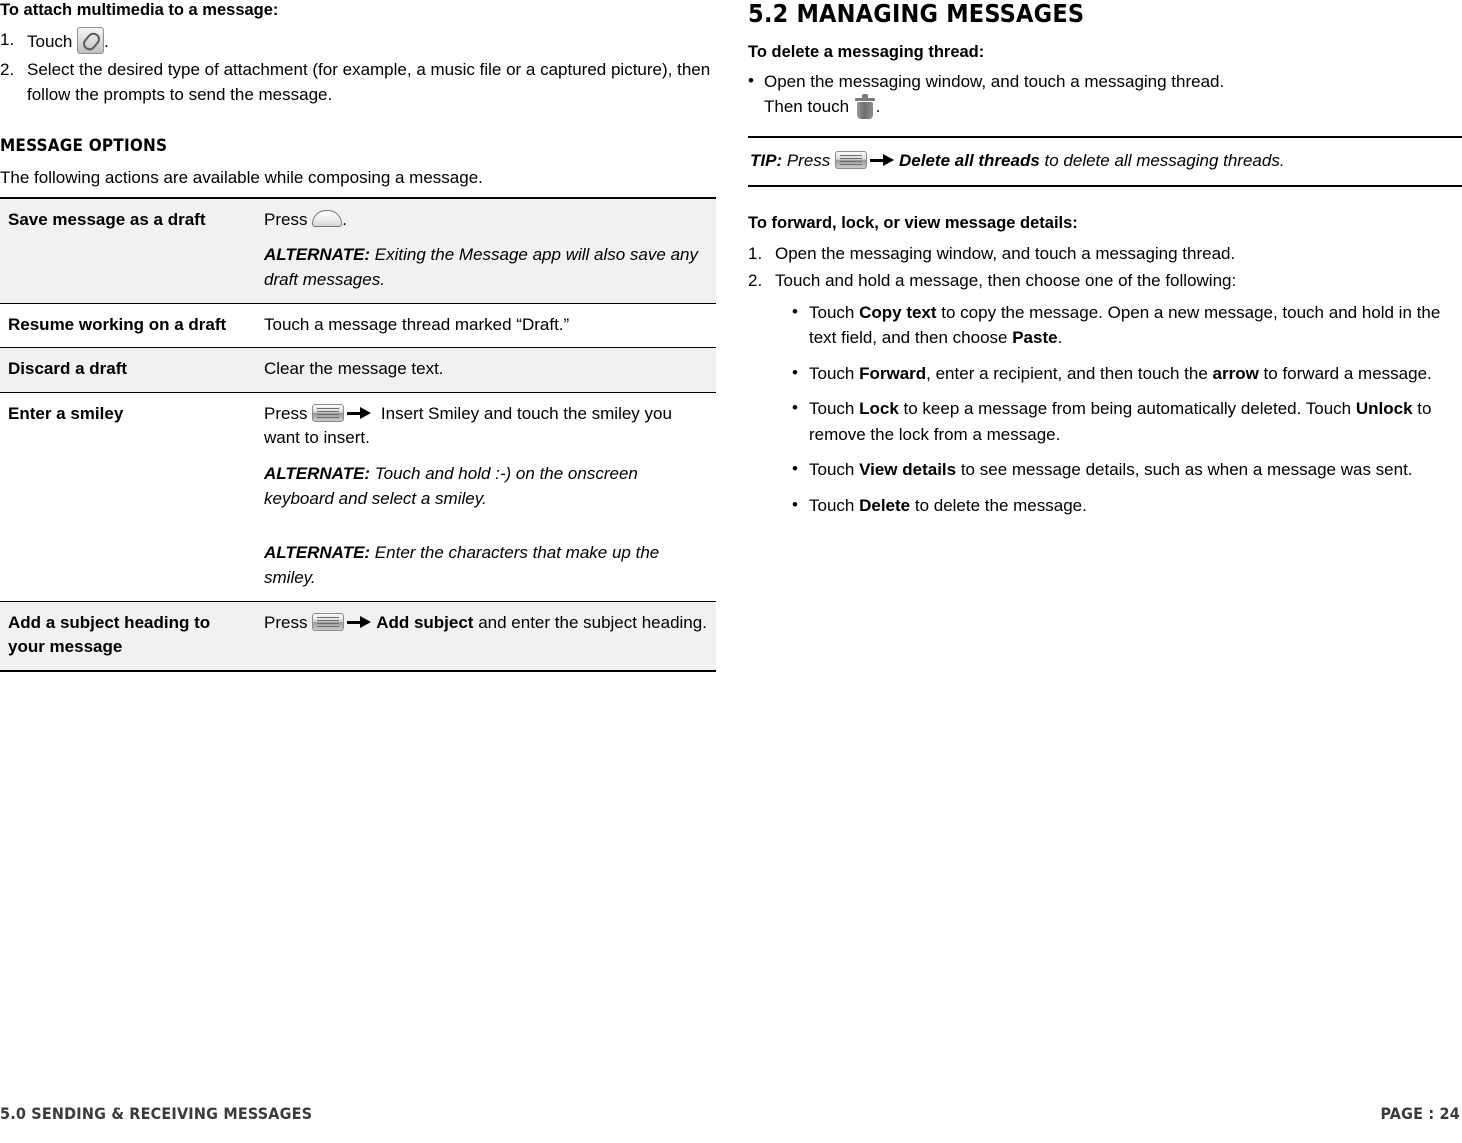 This screenshot has height=1143, width=1462. Describe the element at coordinates (1127, 506) in the screenshot. I see `list-item: • Touch Delete to delete the message.` at that location.